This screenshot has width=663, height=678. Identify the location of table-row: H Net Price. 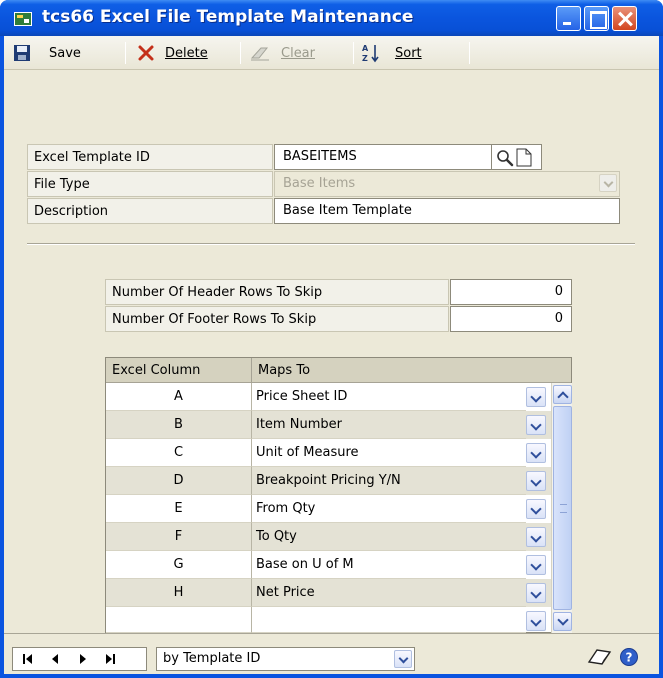
(328, 593).